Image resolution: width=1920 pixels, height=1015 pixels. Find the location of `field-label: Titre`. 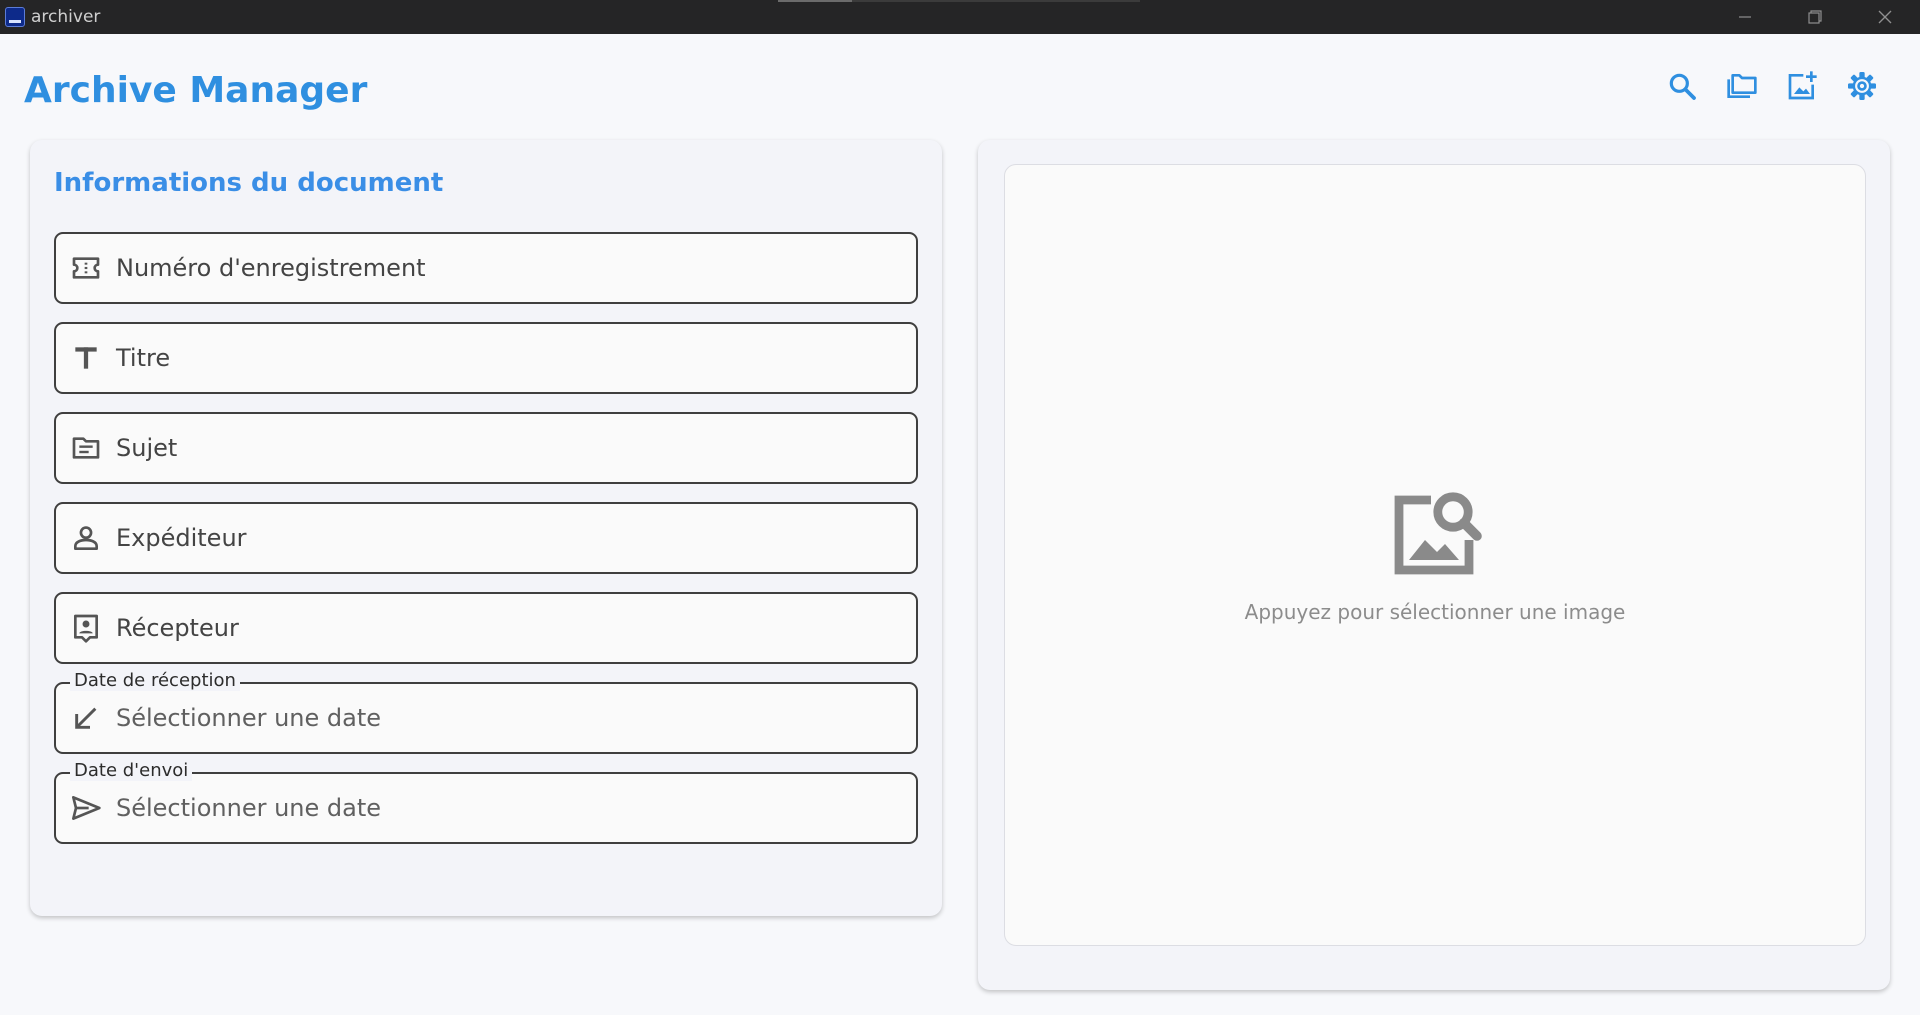

field-label: Titre is located at coordinates (143, 358).